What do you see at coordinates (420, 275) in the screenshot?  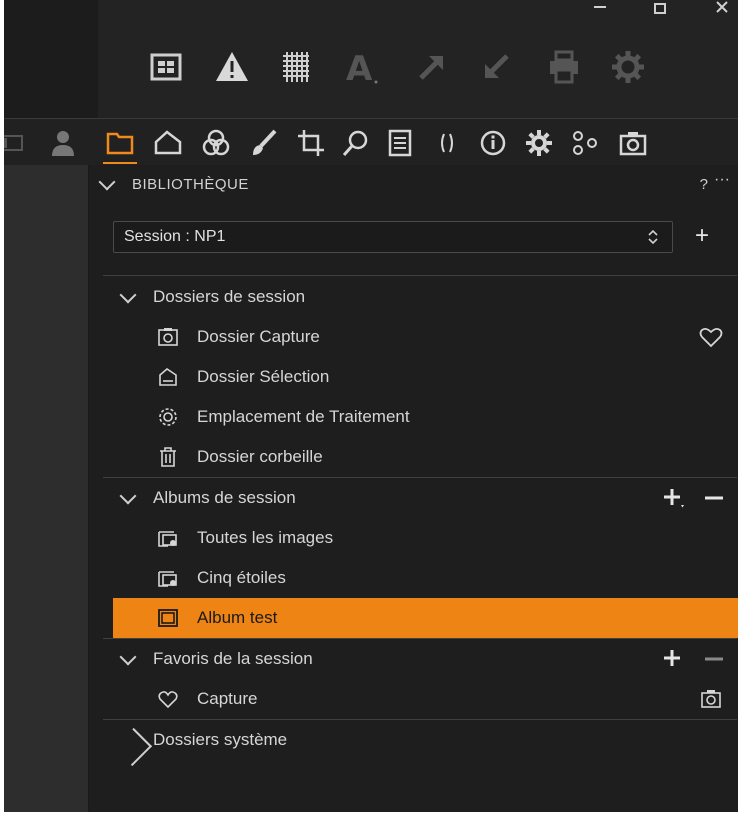 I see `section-divider` at bounding box center [420, 275].